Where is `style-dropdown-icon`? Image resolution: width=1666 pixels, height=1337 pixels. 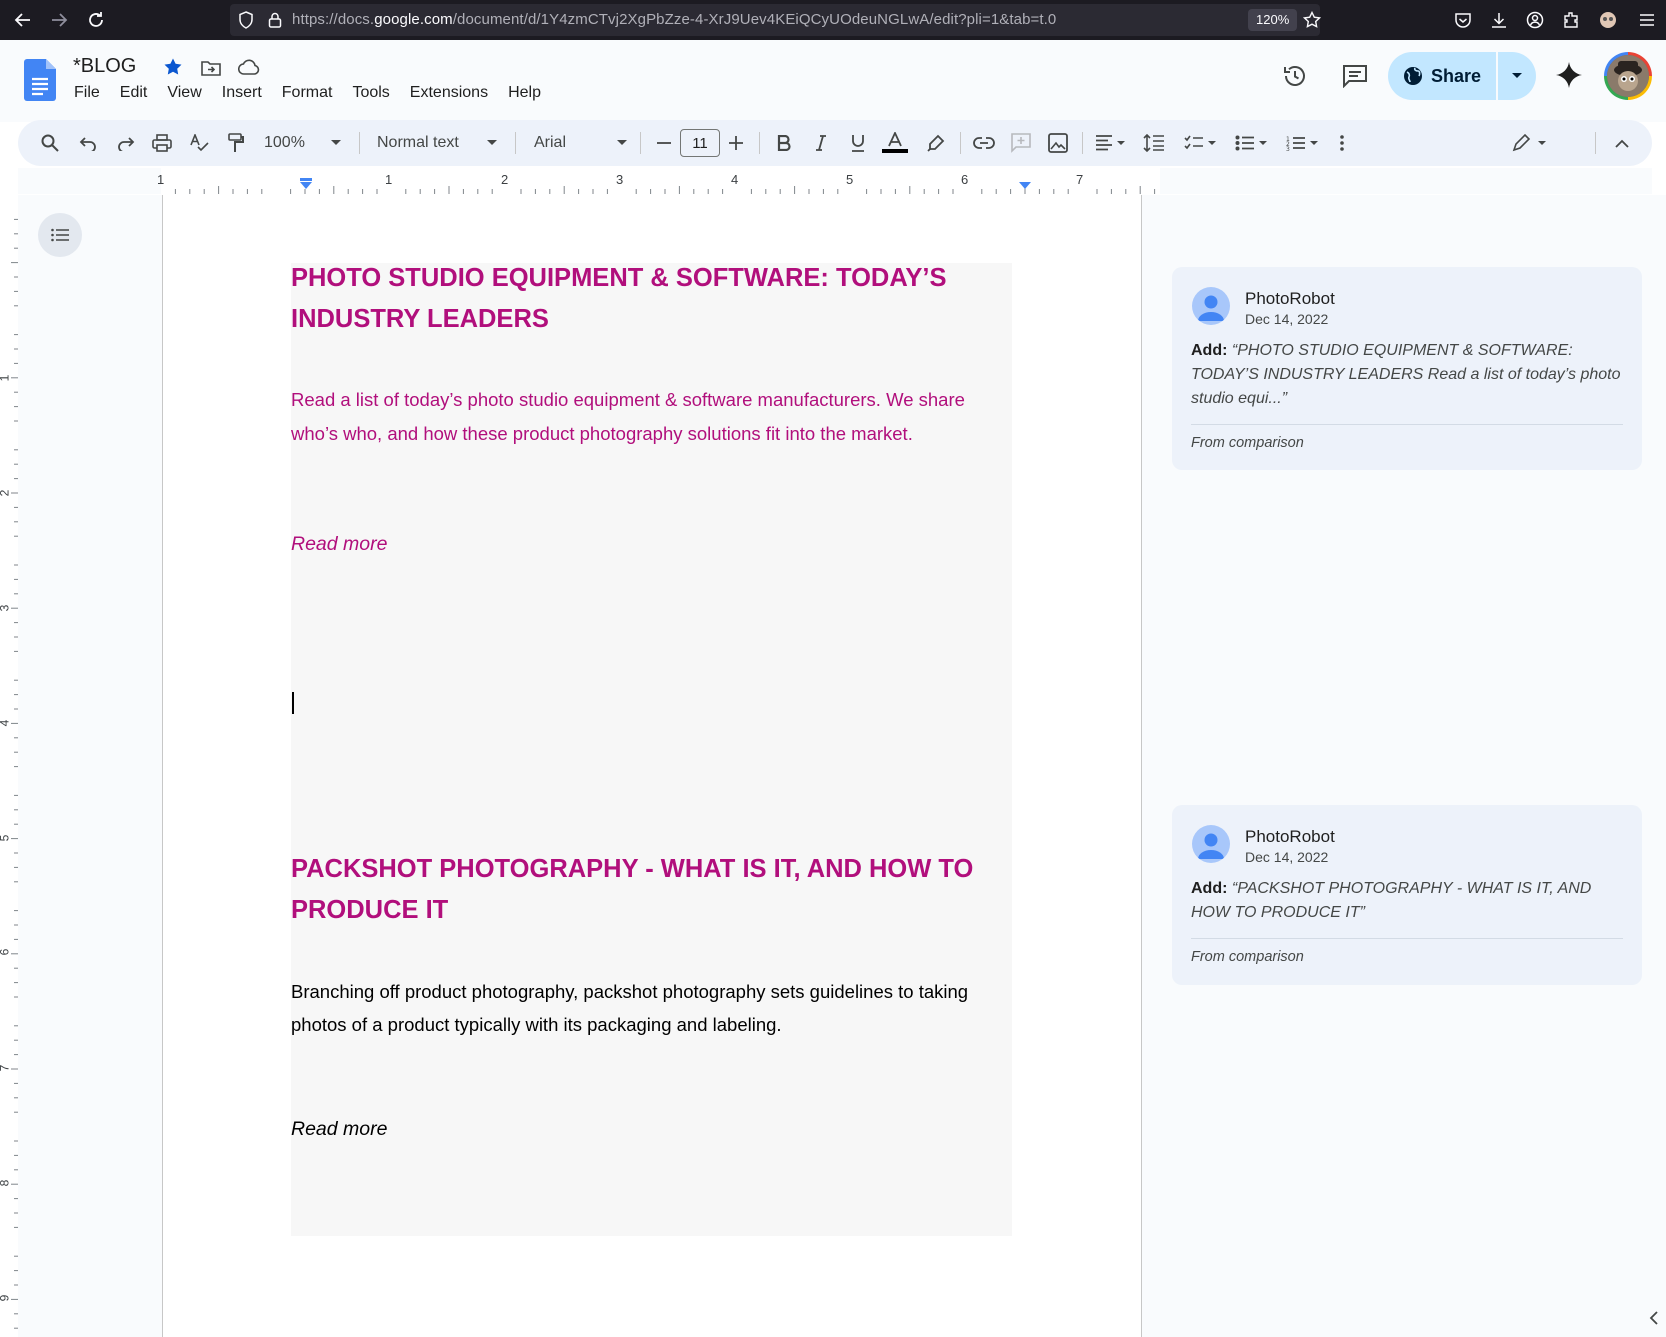 style-dropdown-icon is located at coordinates (492, 143).